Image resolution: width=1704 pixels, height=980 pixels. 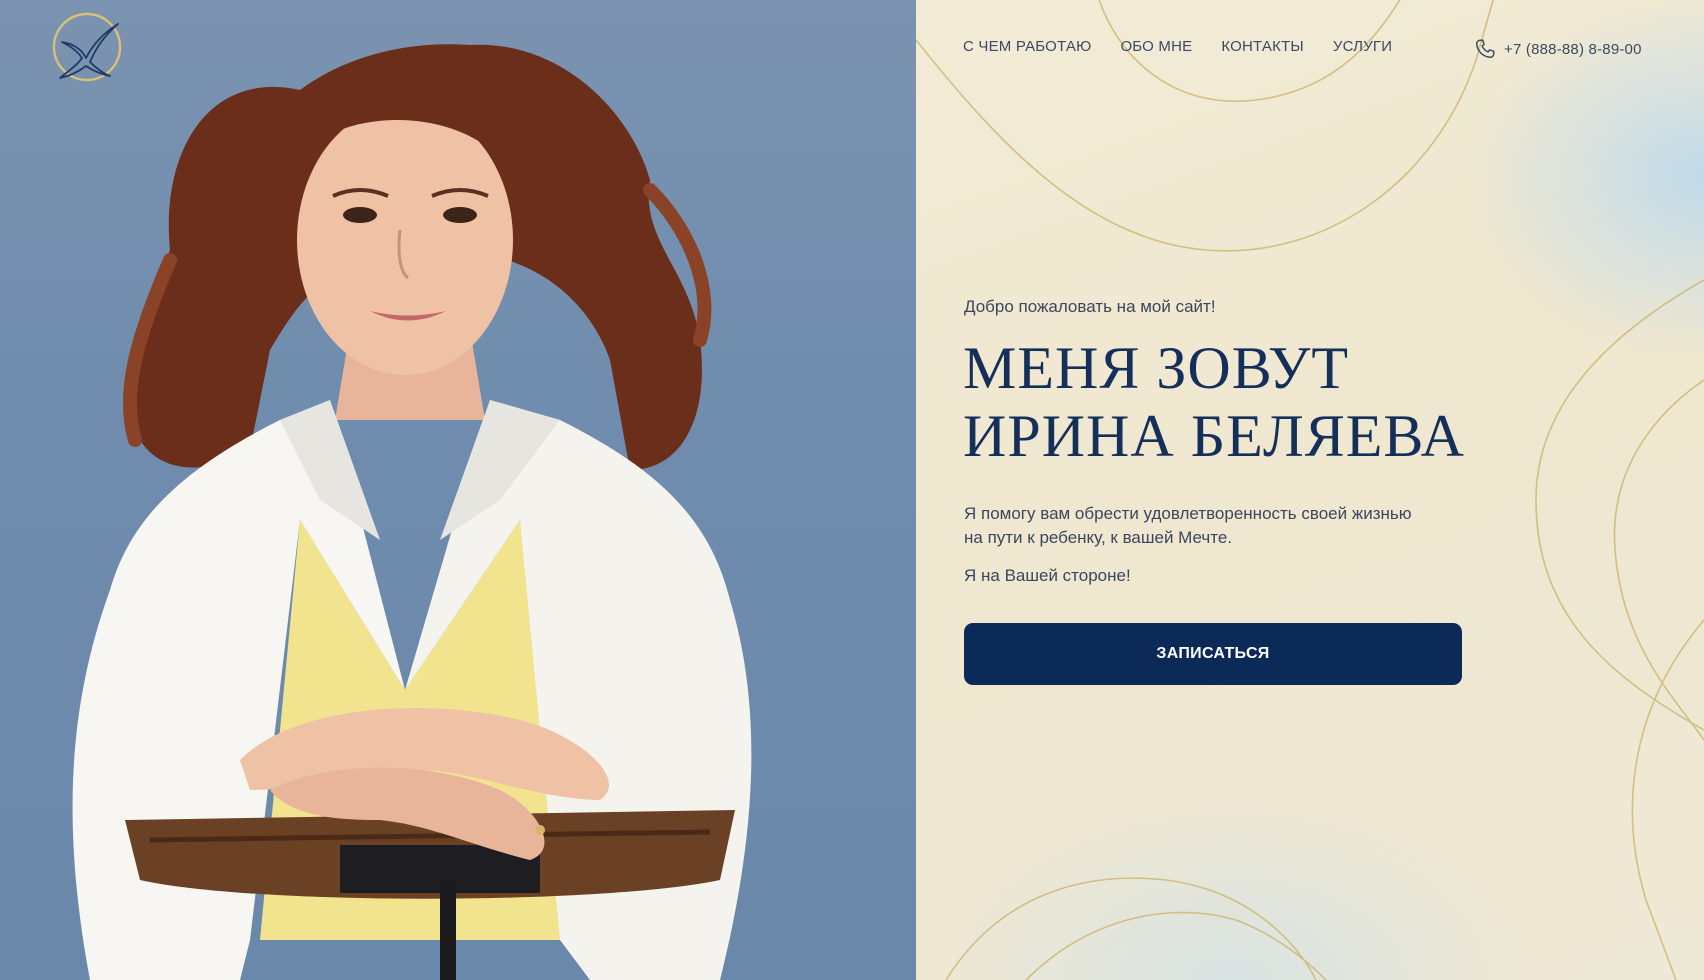 I want to click on welcome-text: Добро пожаловать на мой сайт!, so click(x=1090, y=306).